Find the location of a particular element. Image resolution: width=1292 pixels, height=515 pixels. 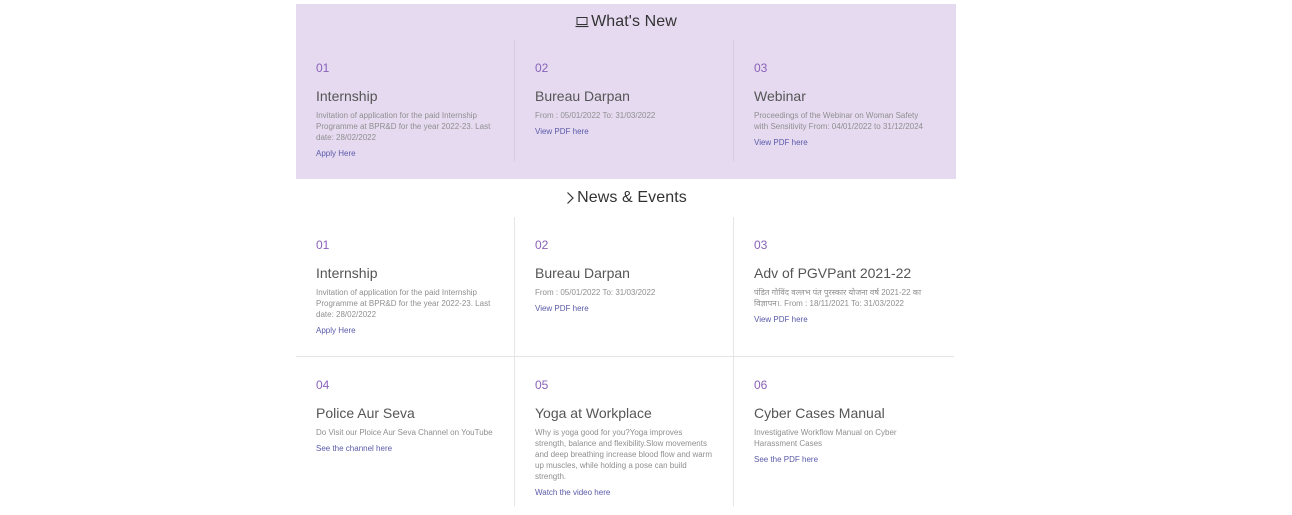

card-number: 05 is located at coordinates (542, 385).